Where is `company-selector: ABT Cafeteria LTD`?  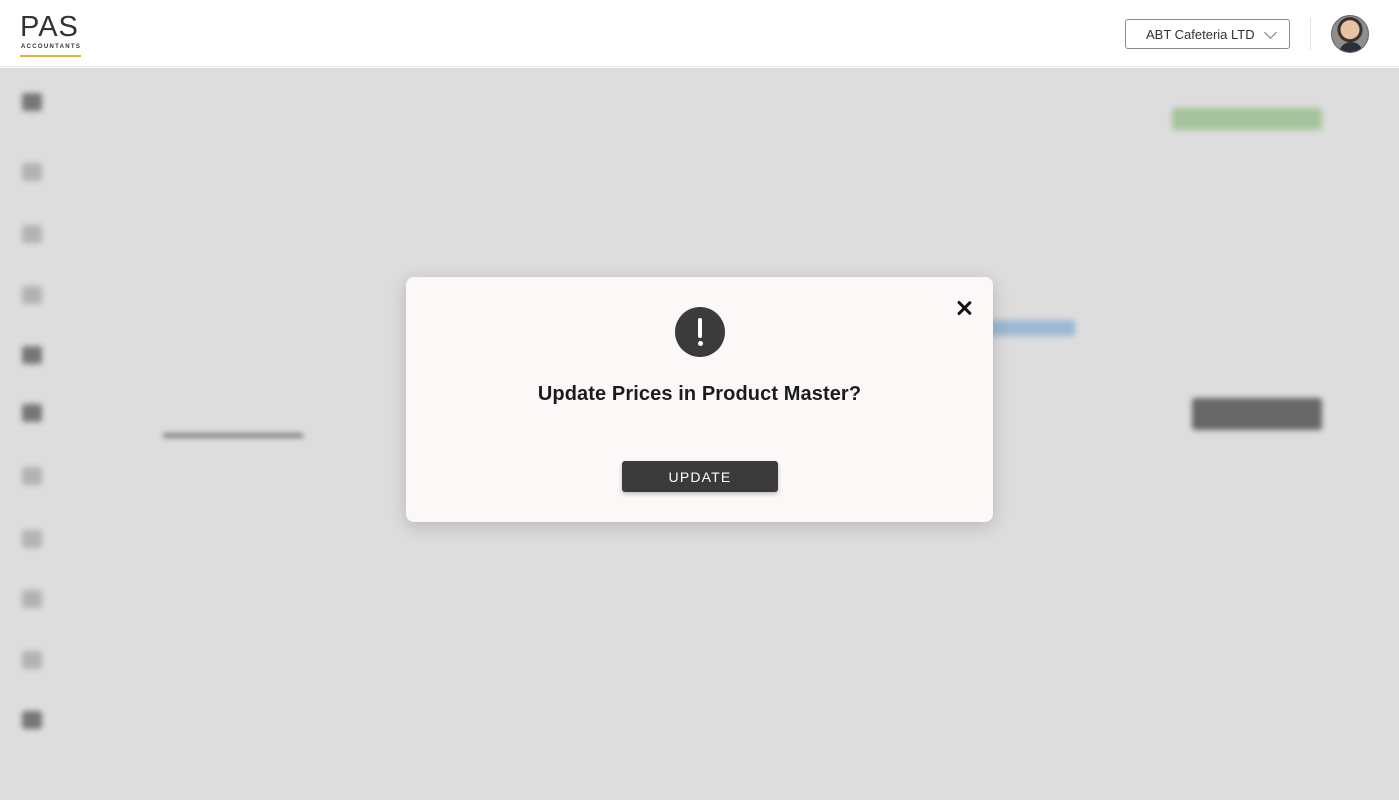
company-selector: ABT Cafeteria LTD is located at coordinates (1207, 34).